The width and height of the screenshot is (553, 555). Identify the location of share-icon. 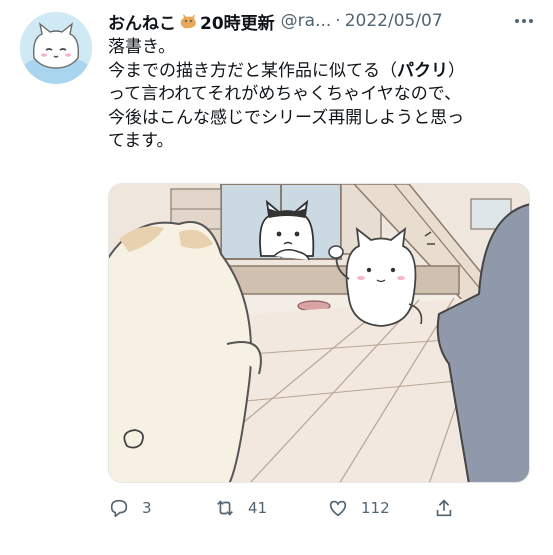
(444, 508).